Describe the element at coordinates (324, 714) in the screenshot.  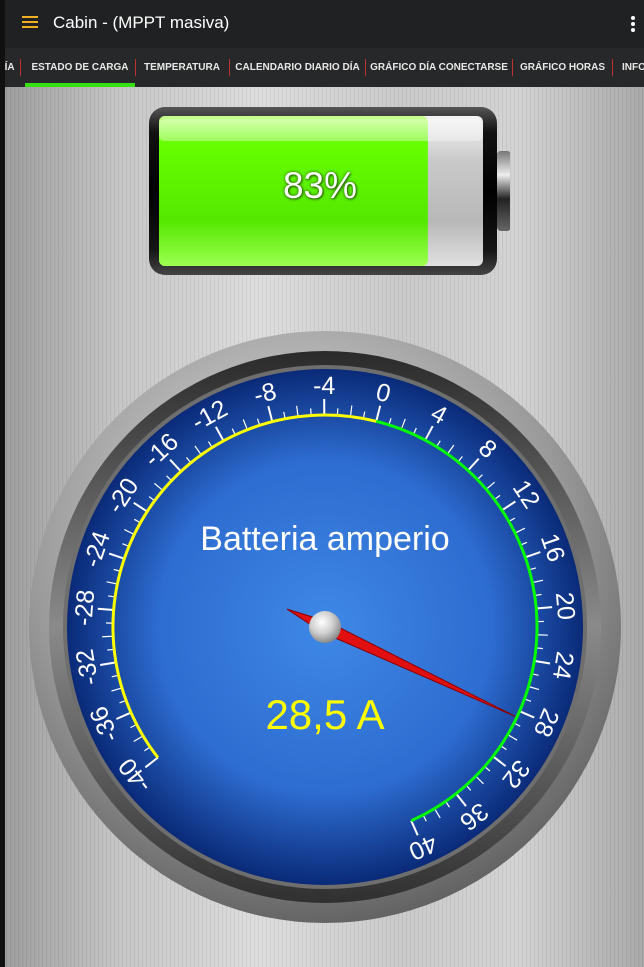
I see `gauge-reading: 28,5 A` at that location.